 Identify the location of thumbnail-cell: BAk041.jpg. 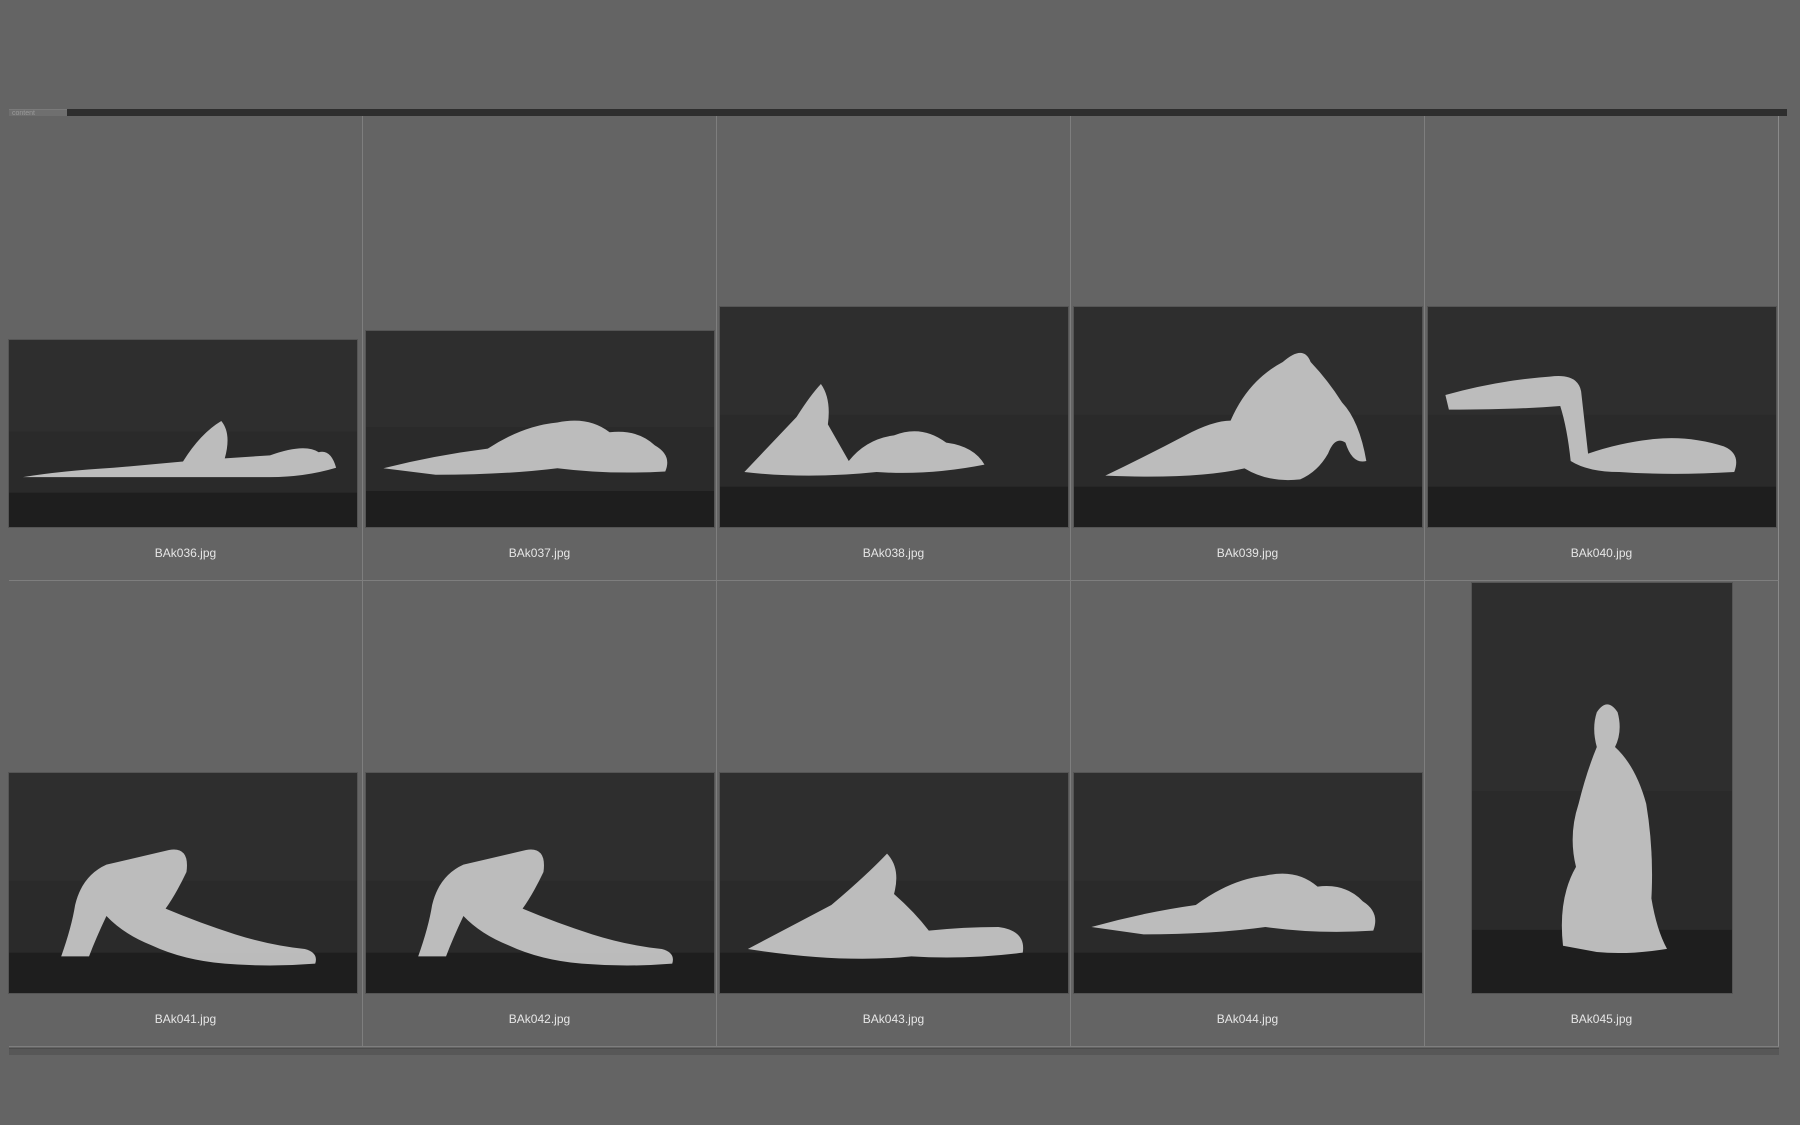
(186, 814).